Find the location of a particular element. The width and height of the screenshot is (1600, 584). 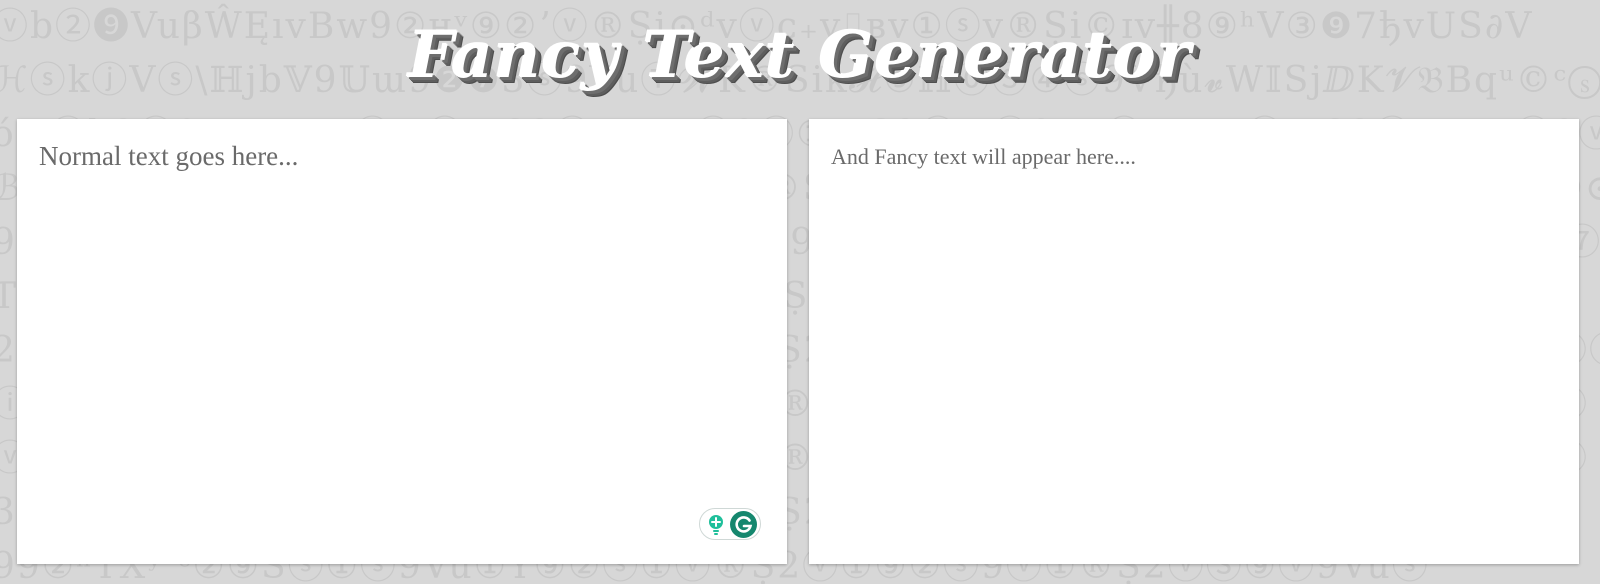

grammarly-g-icon is located at coordinates (743, 524).